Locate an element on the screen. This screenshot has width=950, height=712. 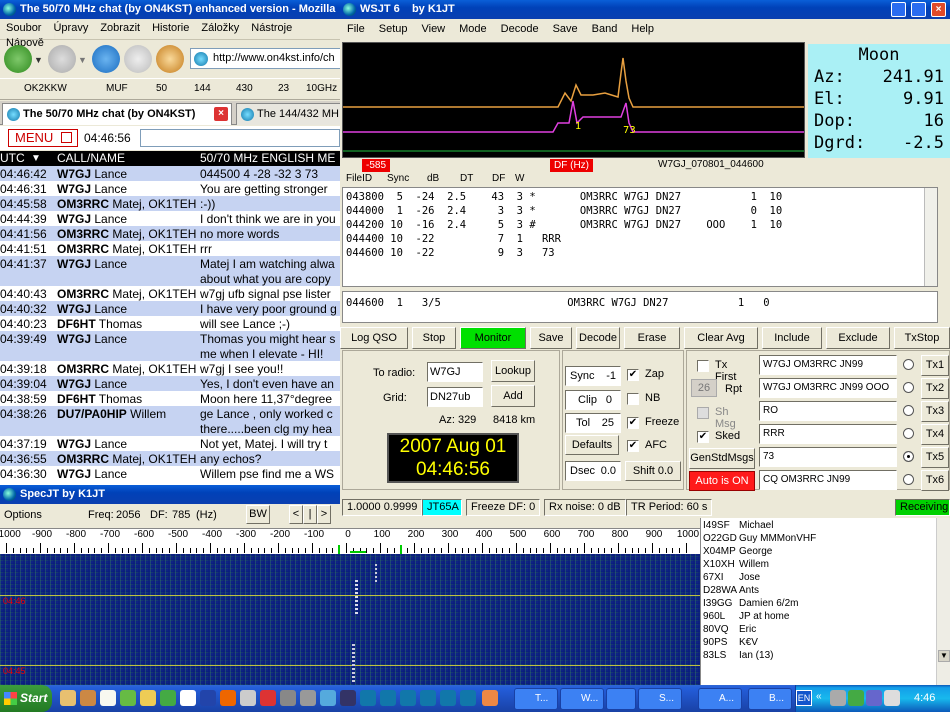
callsign-item: I49SF is located at coordinates (716, 525).